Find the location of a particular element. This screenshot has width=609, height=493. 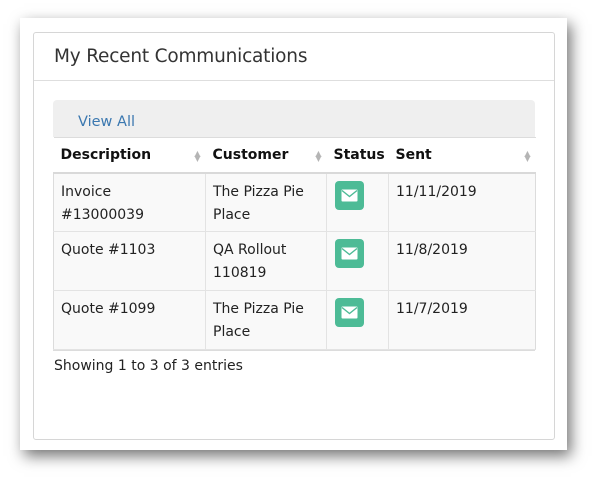

table-row: Quote #1103 QA Rollout 110819 11/8/2019 is located at coordinates (294, 261).